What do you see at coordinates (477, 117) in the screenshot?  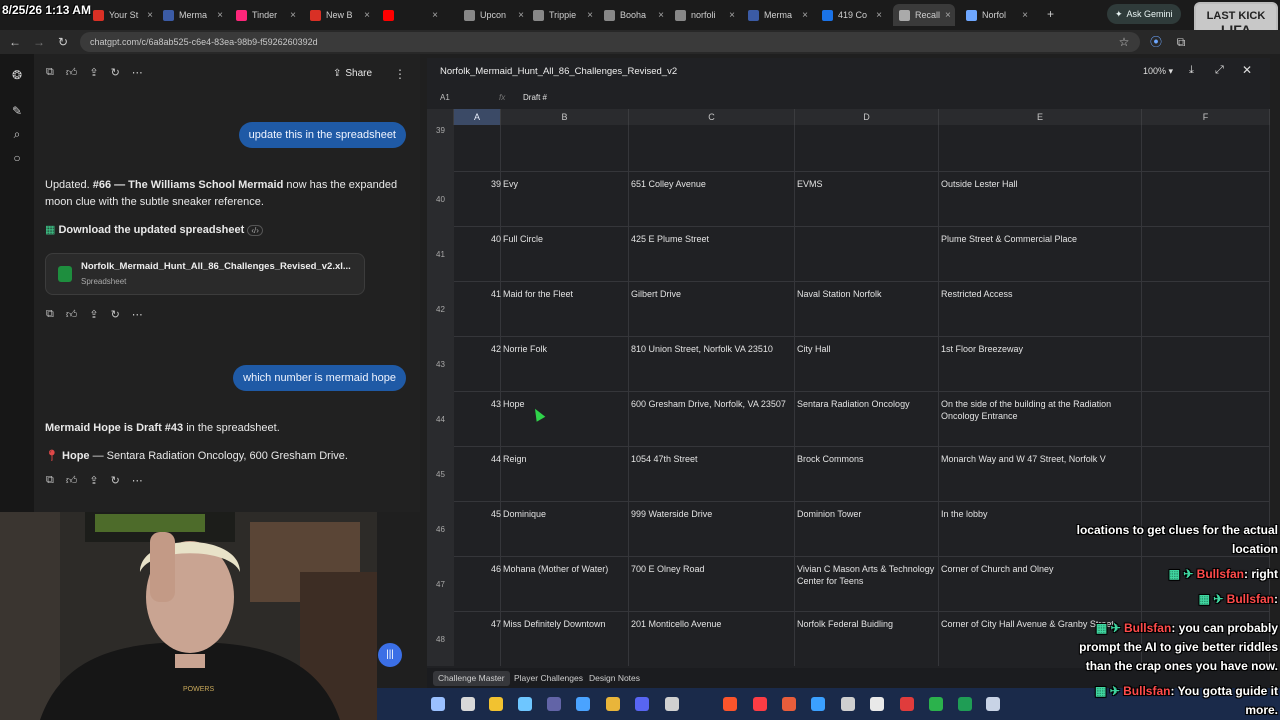 I see `column-header: A` at bounding box center [477, 117].